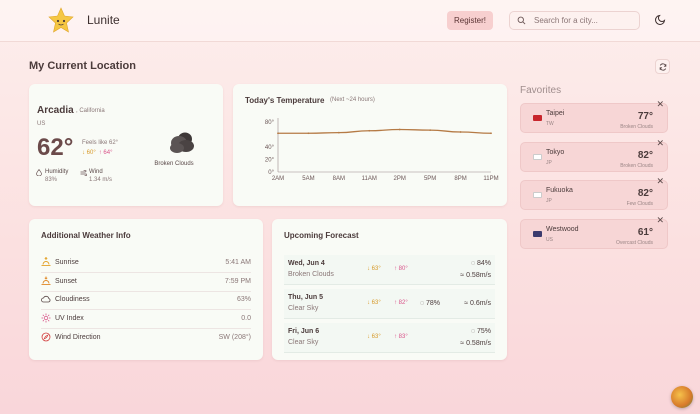 This screenshot has height=414, width=700. I want to click on high-temp: ↑ 64°, so click(105, 153).